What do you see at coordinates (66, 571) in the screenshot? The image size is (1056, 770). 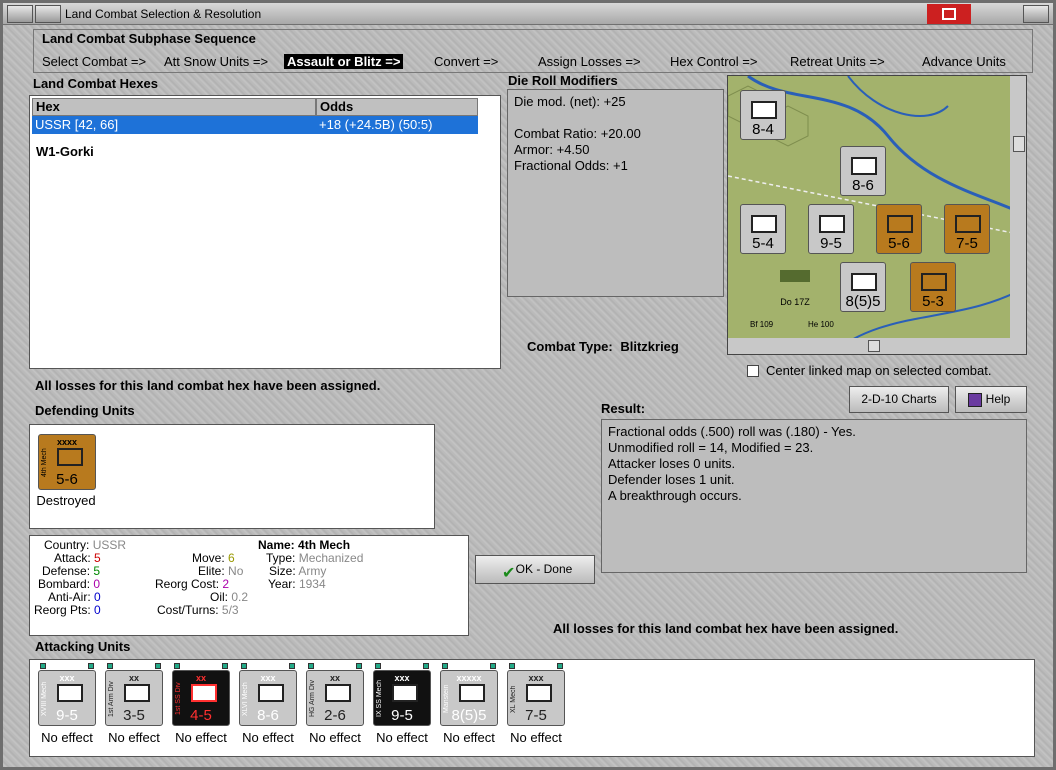 I see `defense-label: Defense:` at bounding box center [66, 571].